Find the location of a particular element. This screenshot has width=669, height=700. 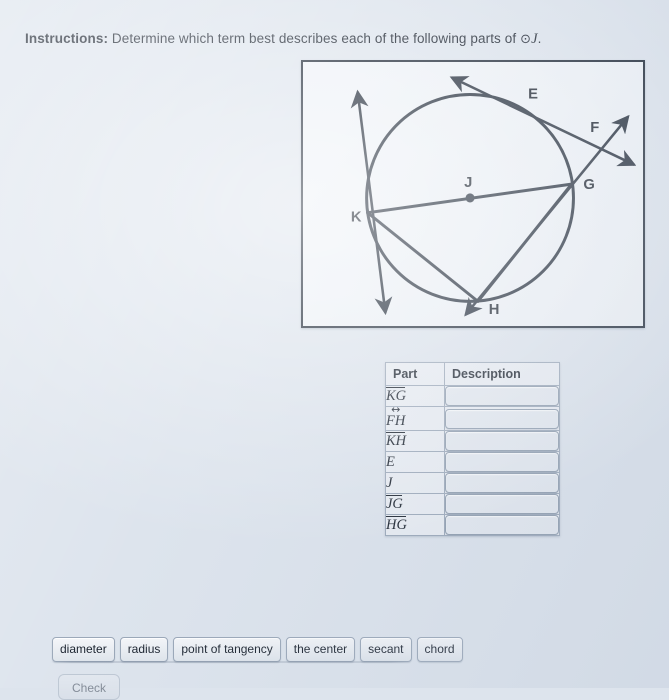

table-header-row: Part Description is located at coordinates (472, 374).